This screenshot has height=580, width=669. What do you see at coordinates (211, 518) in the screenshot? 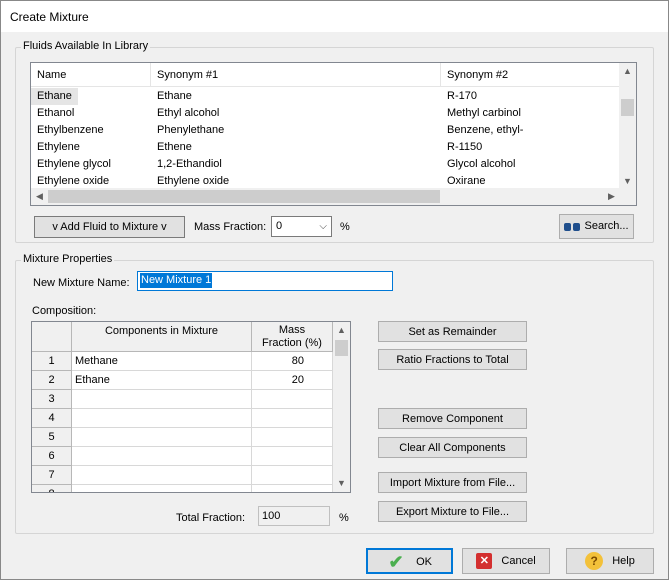
I see `total-fraction-label: Total Fraction:` at bounding box center [211, 518].